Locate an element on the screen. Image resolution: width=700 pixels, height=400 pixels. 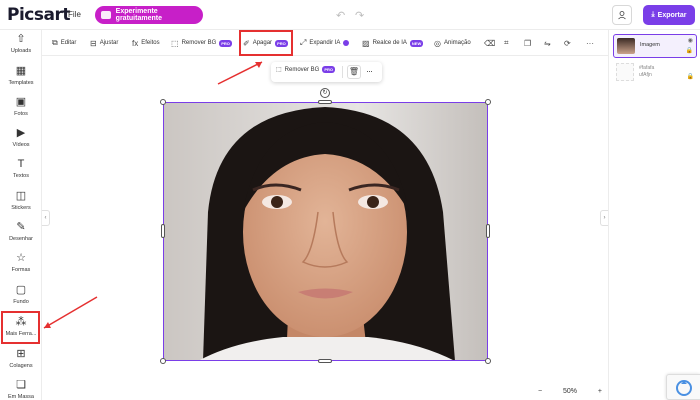
resize-handle-top-right is located at coordinates (488, 102).